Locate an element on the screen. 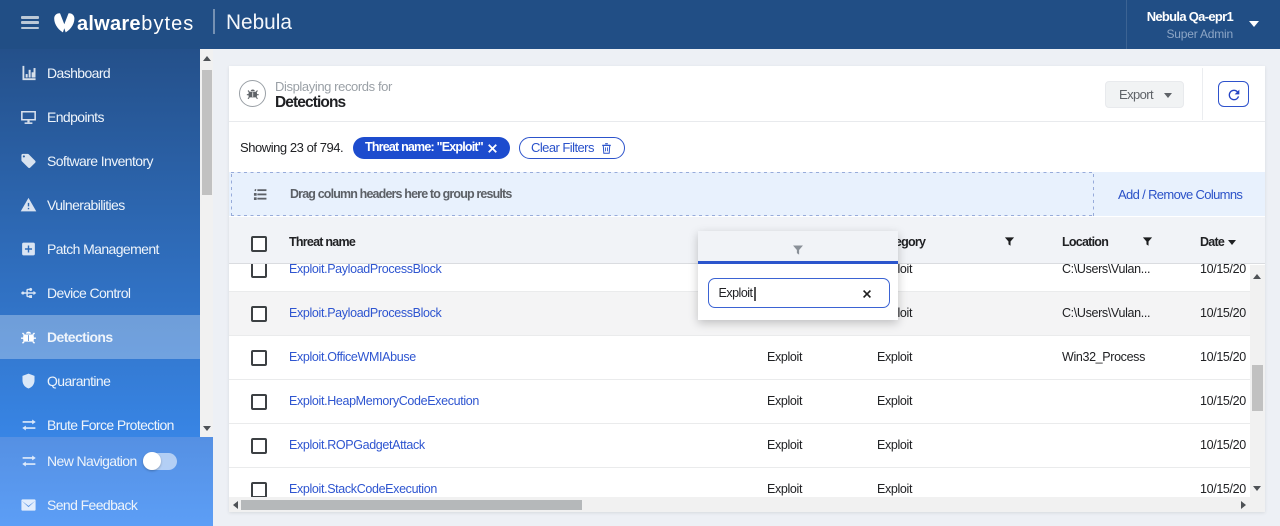  svg-text: bytes is located at coordinates (167, 24).